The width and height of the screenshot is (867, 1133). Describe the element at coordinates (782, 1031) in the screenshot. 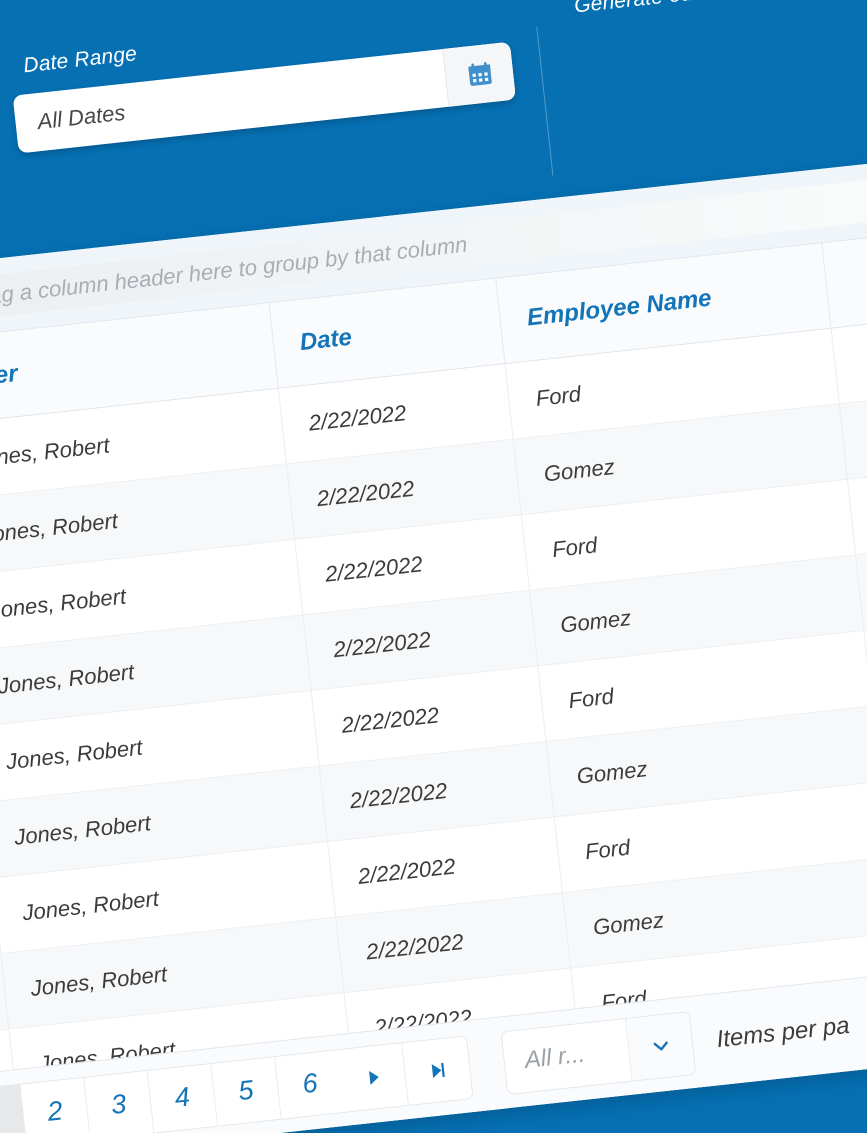

I see `items-per-page-label: Items per pa` at that location.